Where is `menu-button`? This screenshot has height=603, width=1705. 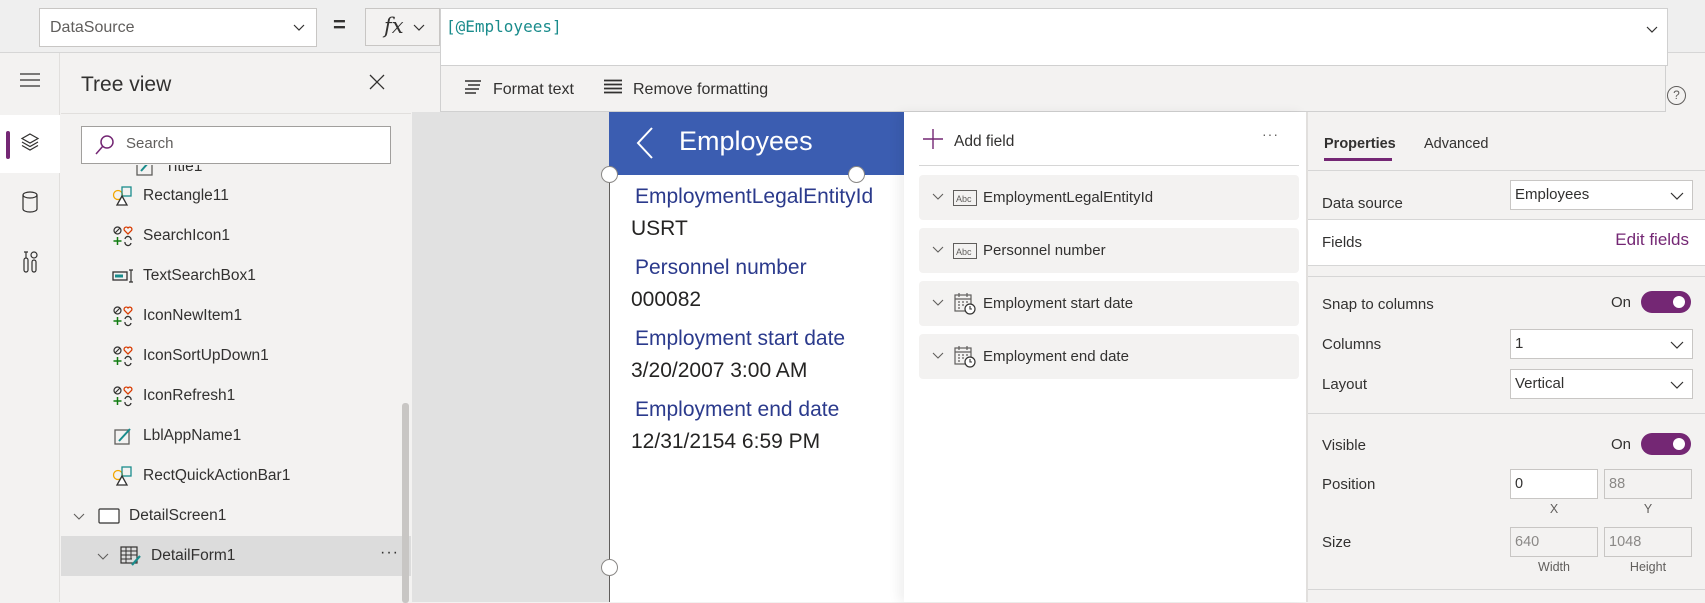
menu-button is located at coordinates (30, 82).